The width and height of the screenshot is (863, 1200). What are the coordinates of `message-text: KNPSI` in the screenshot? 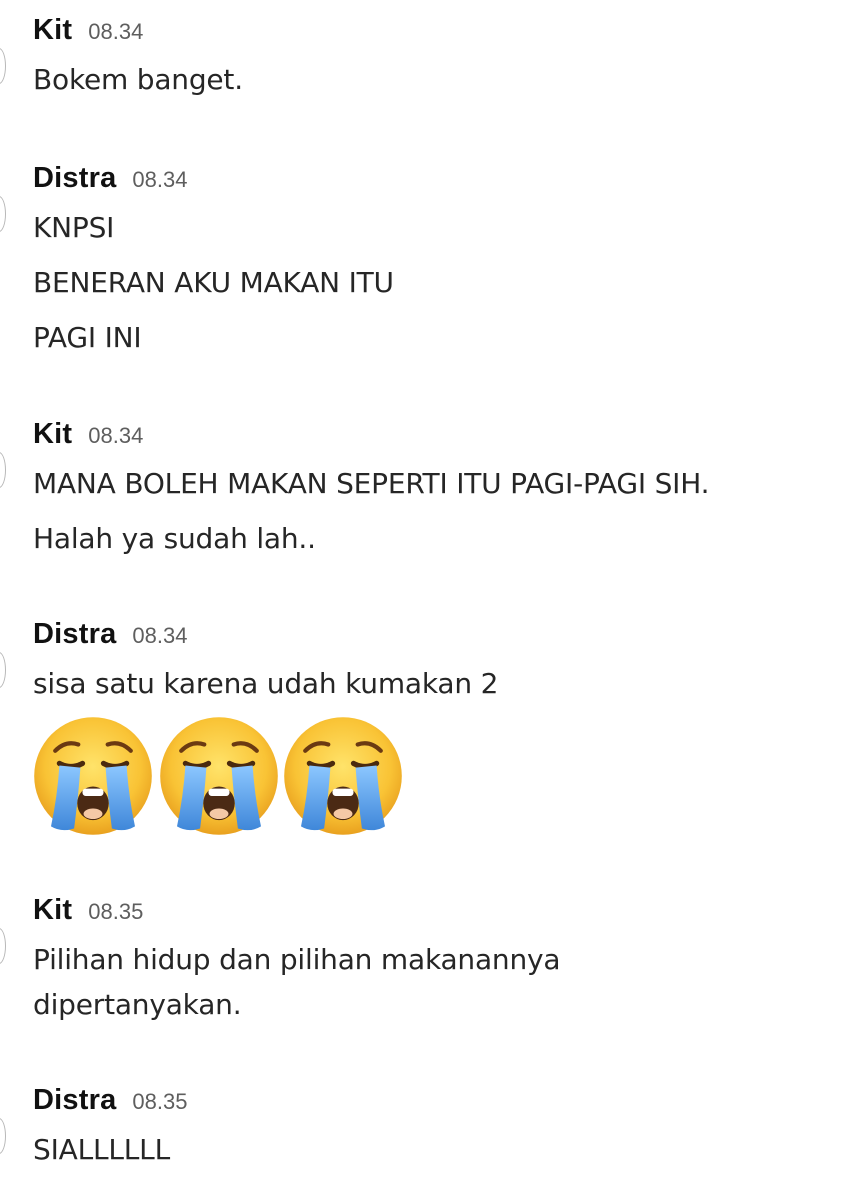 It's located at (74, 227).